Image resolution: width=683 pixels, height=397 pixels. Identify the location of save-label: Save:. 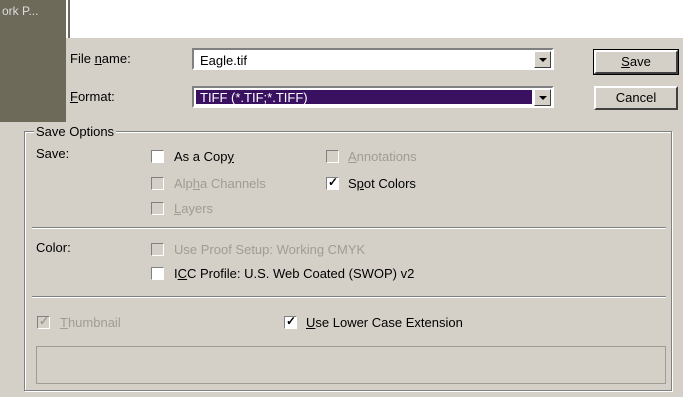
(53, 153).